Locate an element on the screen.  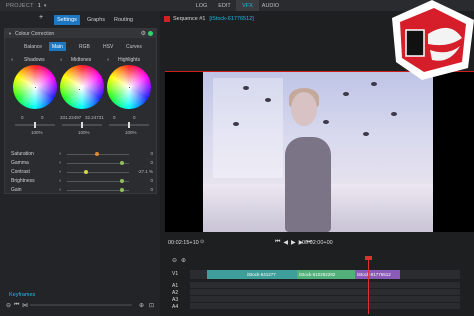
saturation-value: 0 is located at coordinates (143, 153).